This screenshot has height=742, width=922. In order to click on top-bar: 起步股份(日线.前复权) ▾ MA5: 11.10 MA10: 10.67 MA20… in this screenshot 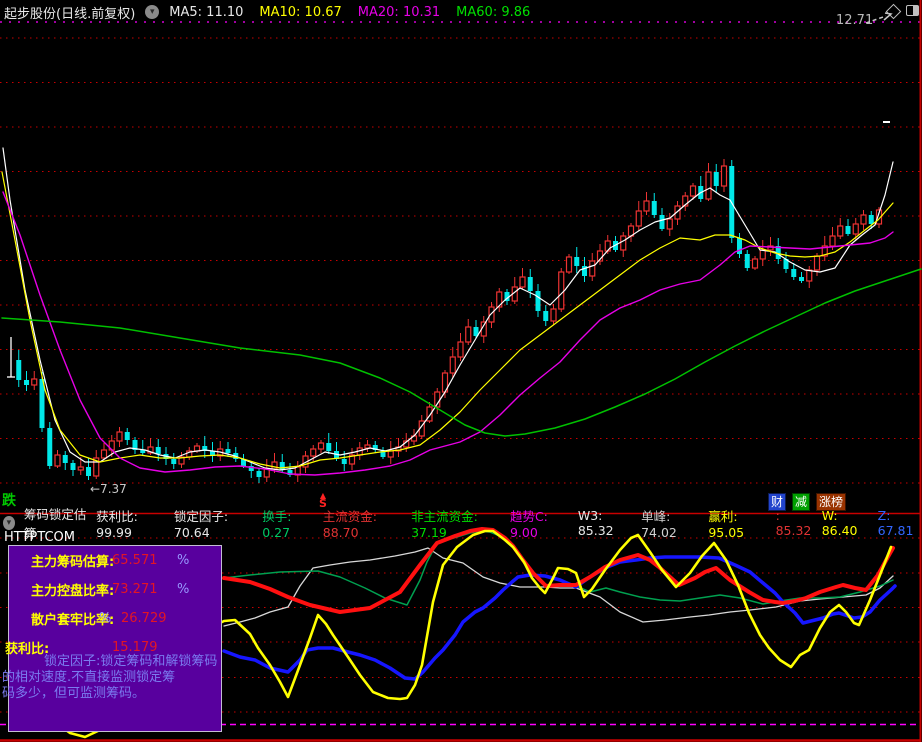, I will do `click(267, 12)`.